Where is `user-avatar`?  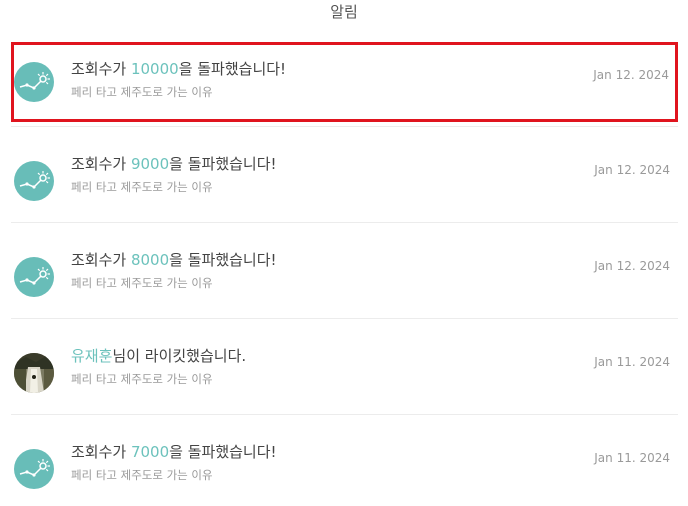 user-avatar is located at coordinates (34, 373).